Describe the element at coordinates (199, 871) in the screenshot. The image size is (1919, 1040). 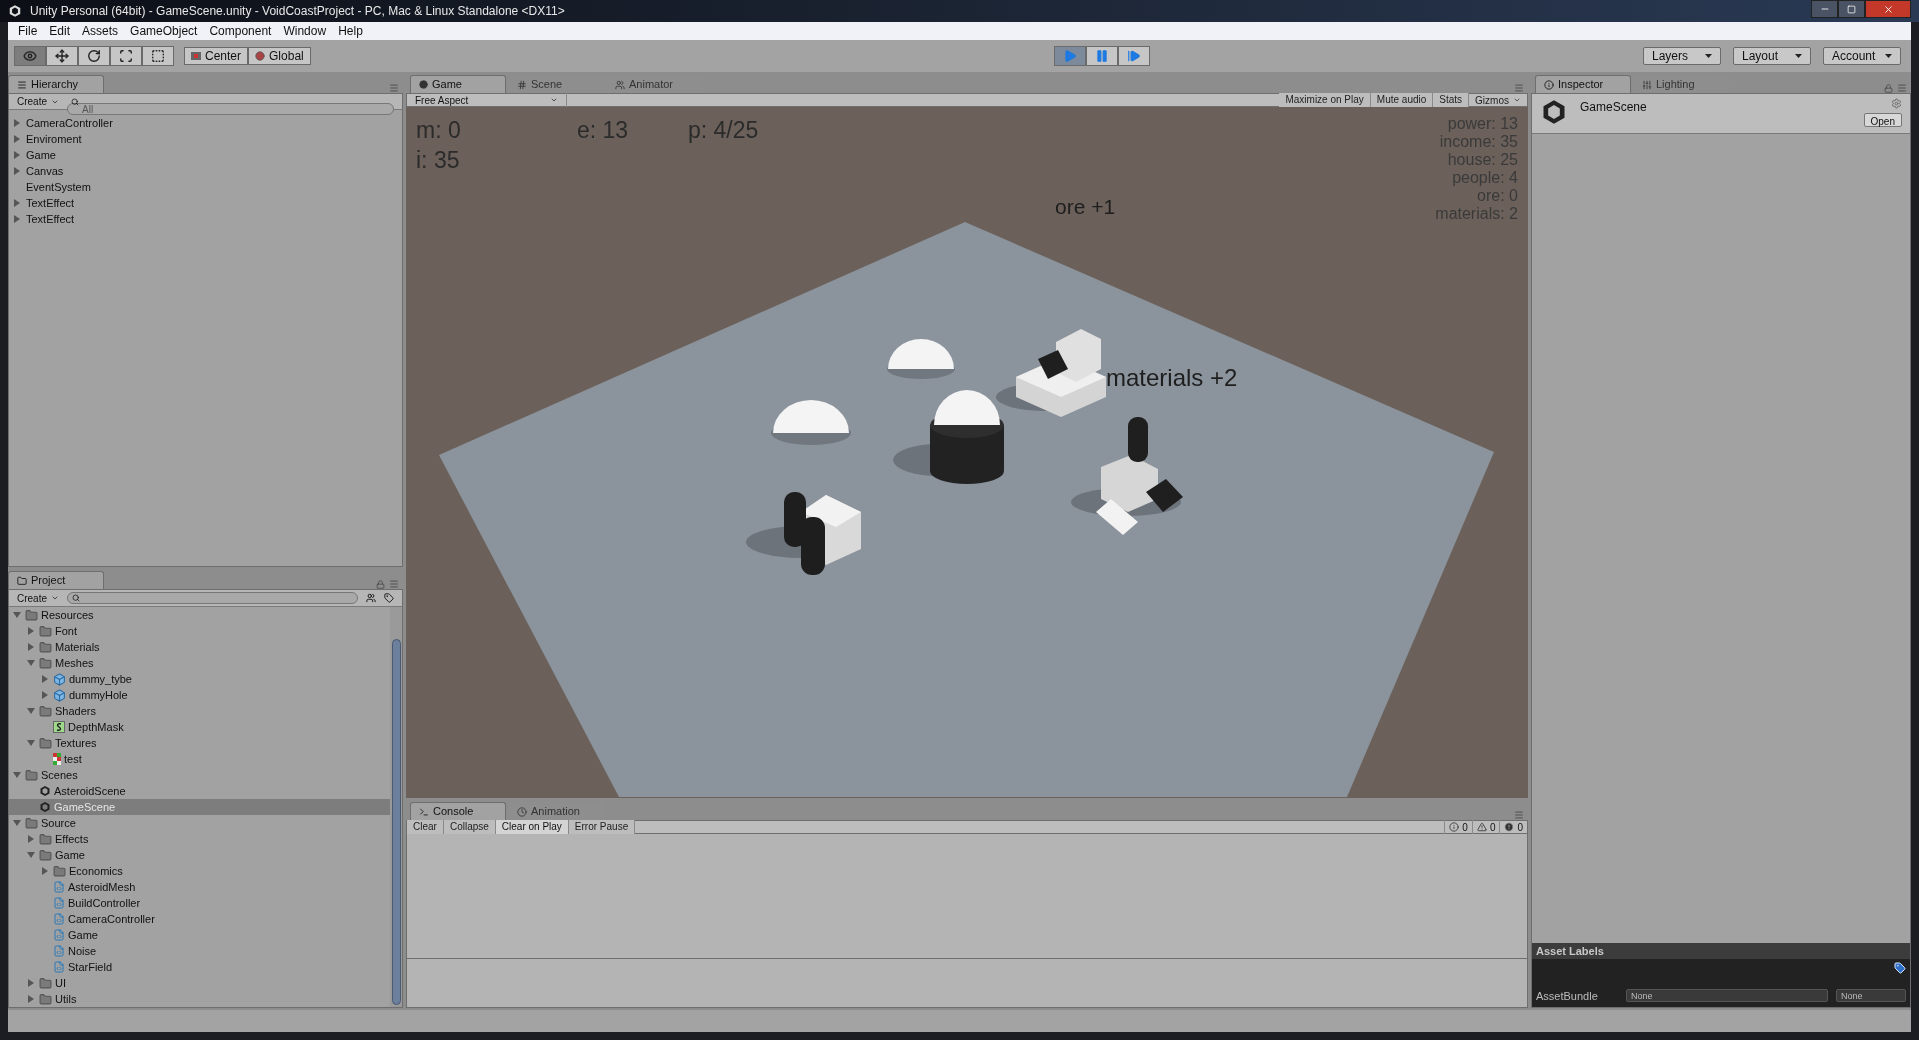
I see `project-item: Economics` at that location.